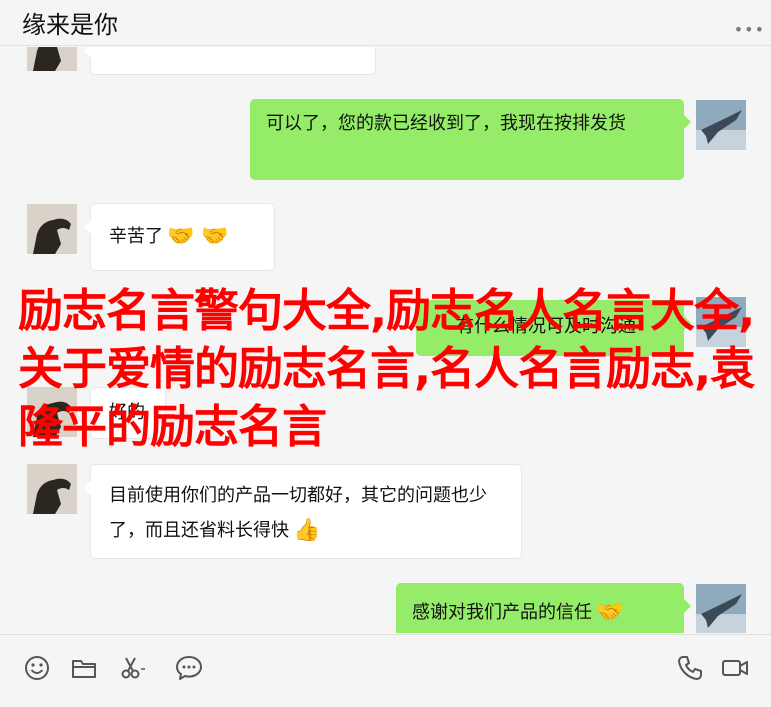  I want to click on chat-header: 缘来是你 •••, so click(385, 23).